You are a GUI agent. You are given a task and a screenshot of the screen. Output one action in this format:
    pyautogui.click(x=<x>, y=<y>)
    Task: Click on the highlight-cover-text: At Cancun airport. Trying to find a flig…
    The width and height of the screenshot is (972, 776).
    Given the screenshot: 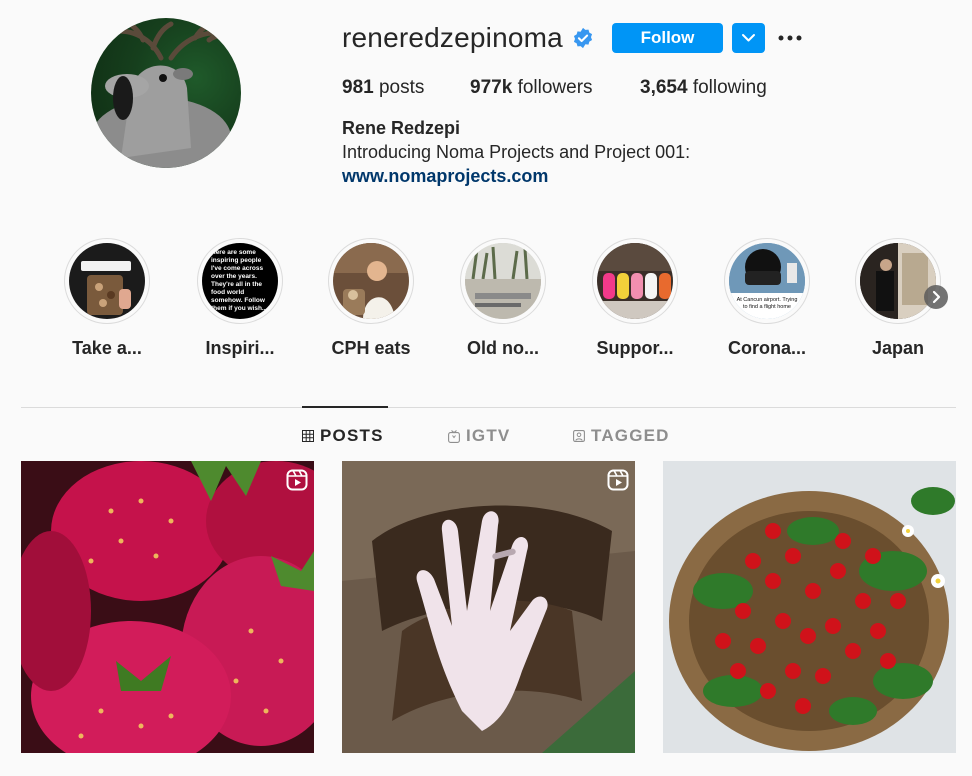 What is the action you would take?
    pyautogui.click(x=767, y=303)
    